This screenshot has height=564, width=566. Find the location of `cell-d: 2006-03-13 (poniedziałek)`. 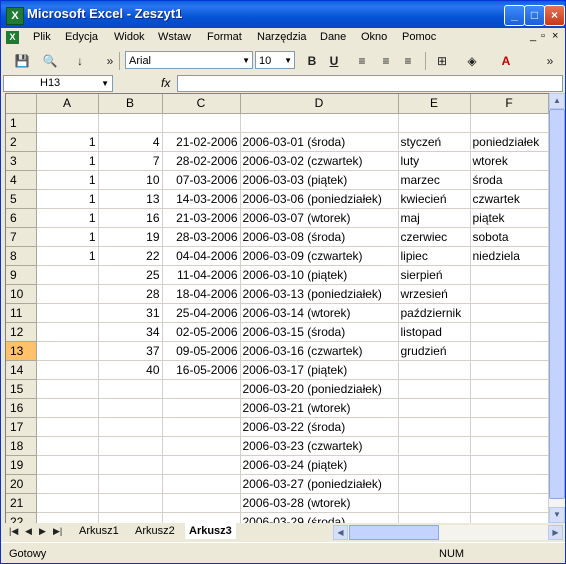

cell-d: 2006-03-13 (poniedziałek) is located at coordinates (319, 294).